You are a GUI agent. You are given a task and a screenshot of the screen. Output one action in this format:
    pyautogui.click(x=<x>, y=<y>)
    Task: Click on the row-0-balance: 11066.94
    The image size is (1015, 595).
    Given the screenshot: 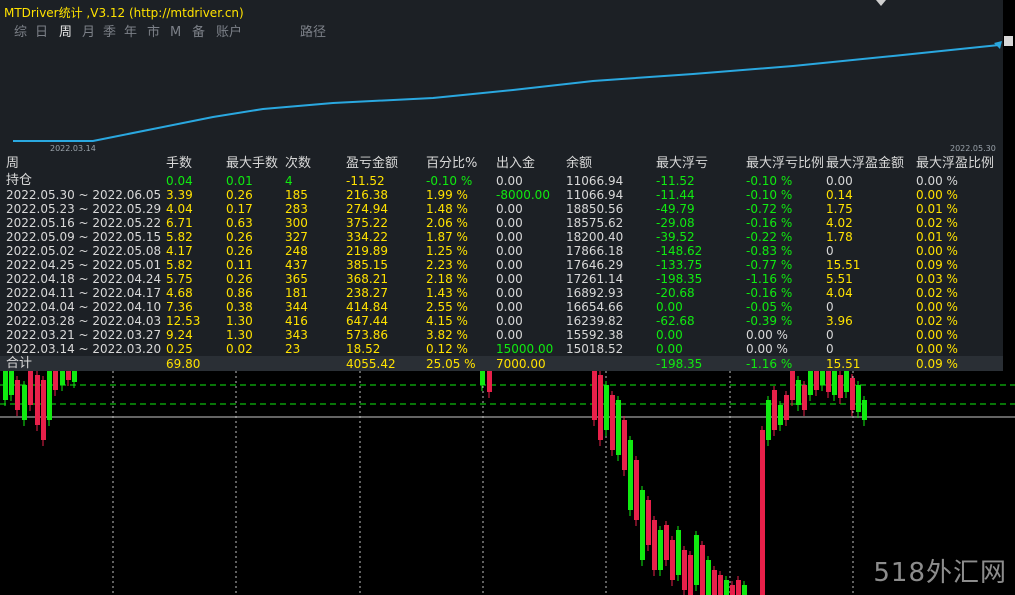 What is the action you would take?
    pyautogui.click(x=595, y=195)
    